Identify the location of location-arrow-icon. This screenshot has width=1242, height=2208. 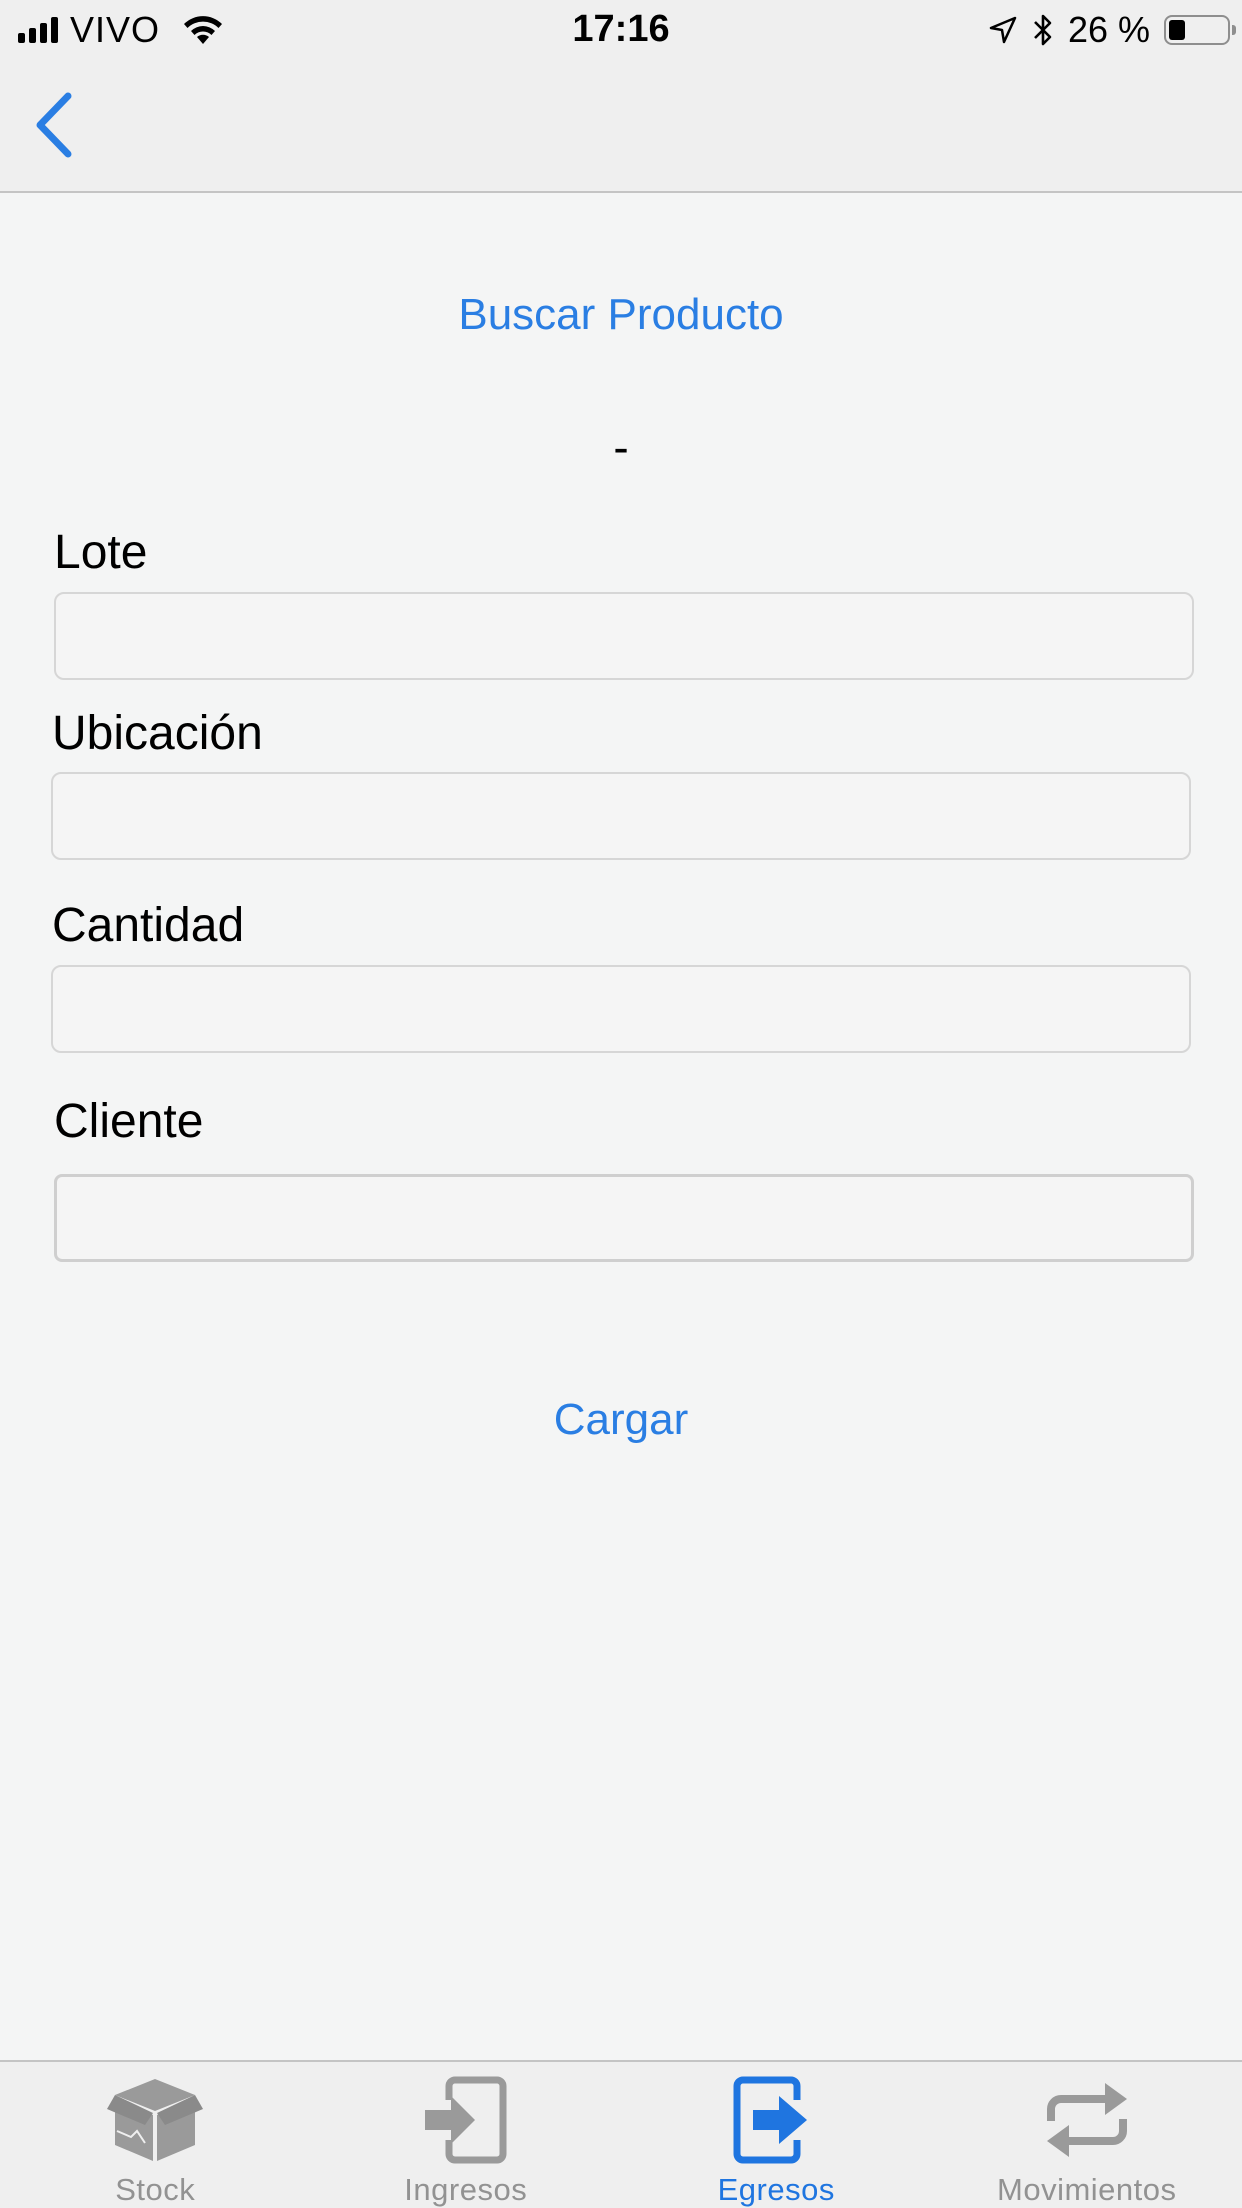
(1003, 30).